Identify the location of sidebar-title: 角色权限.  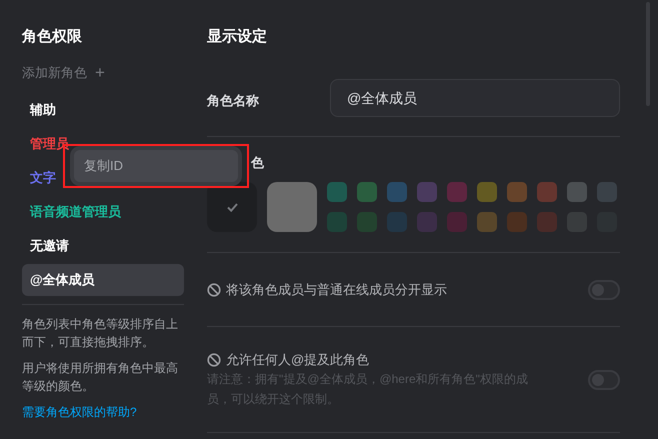
(52, 37).